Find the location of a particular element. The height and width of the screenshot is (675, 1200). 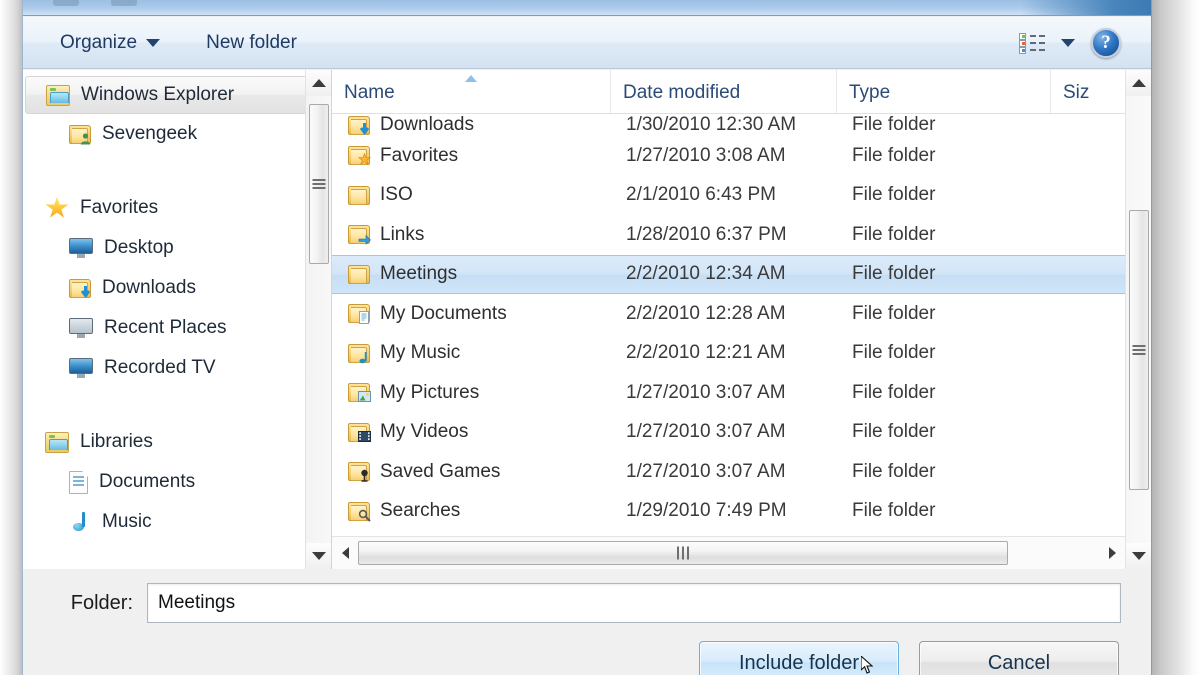

triangle-up-icon is located at coordinates (1139, 83).